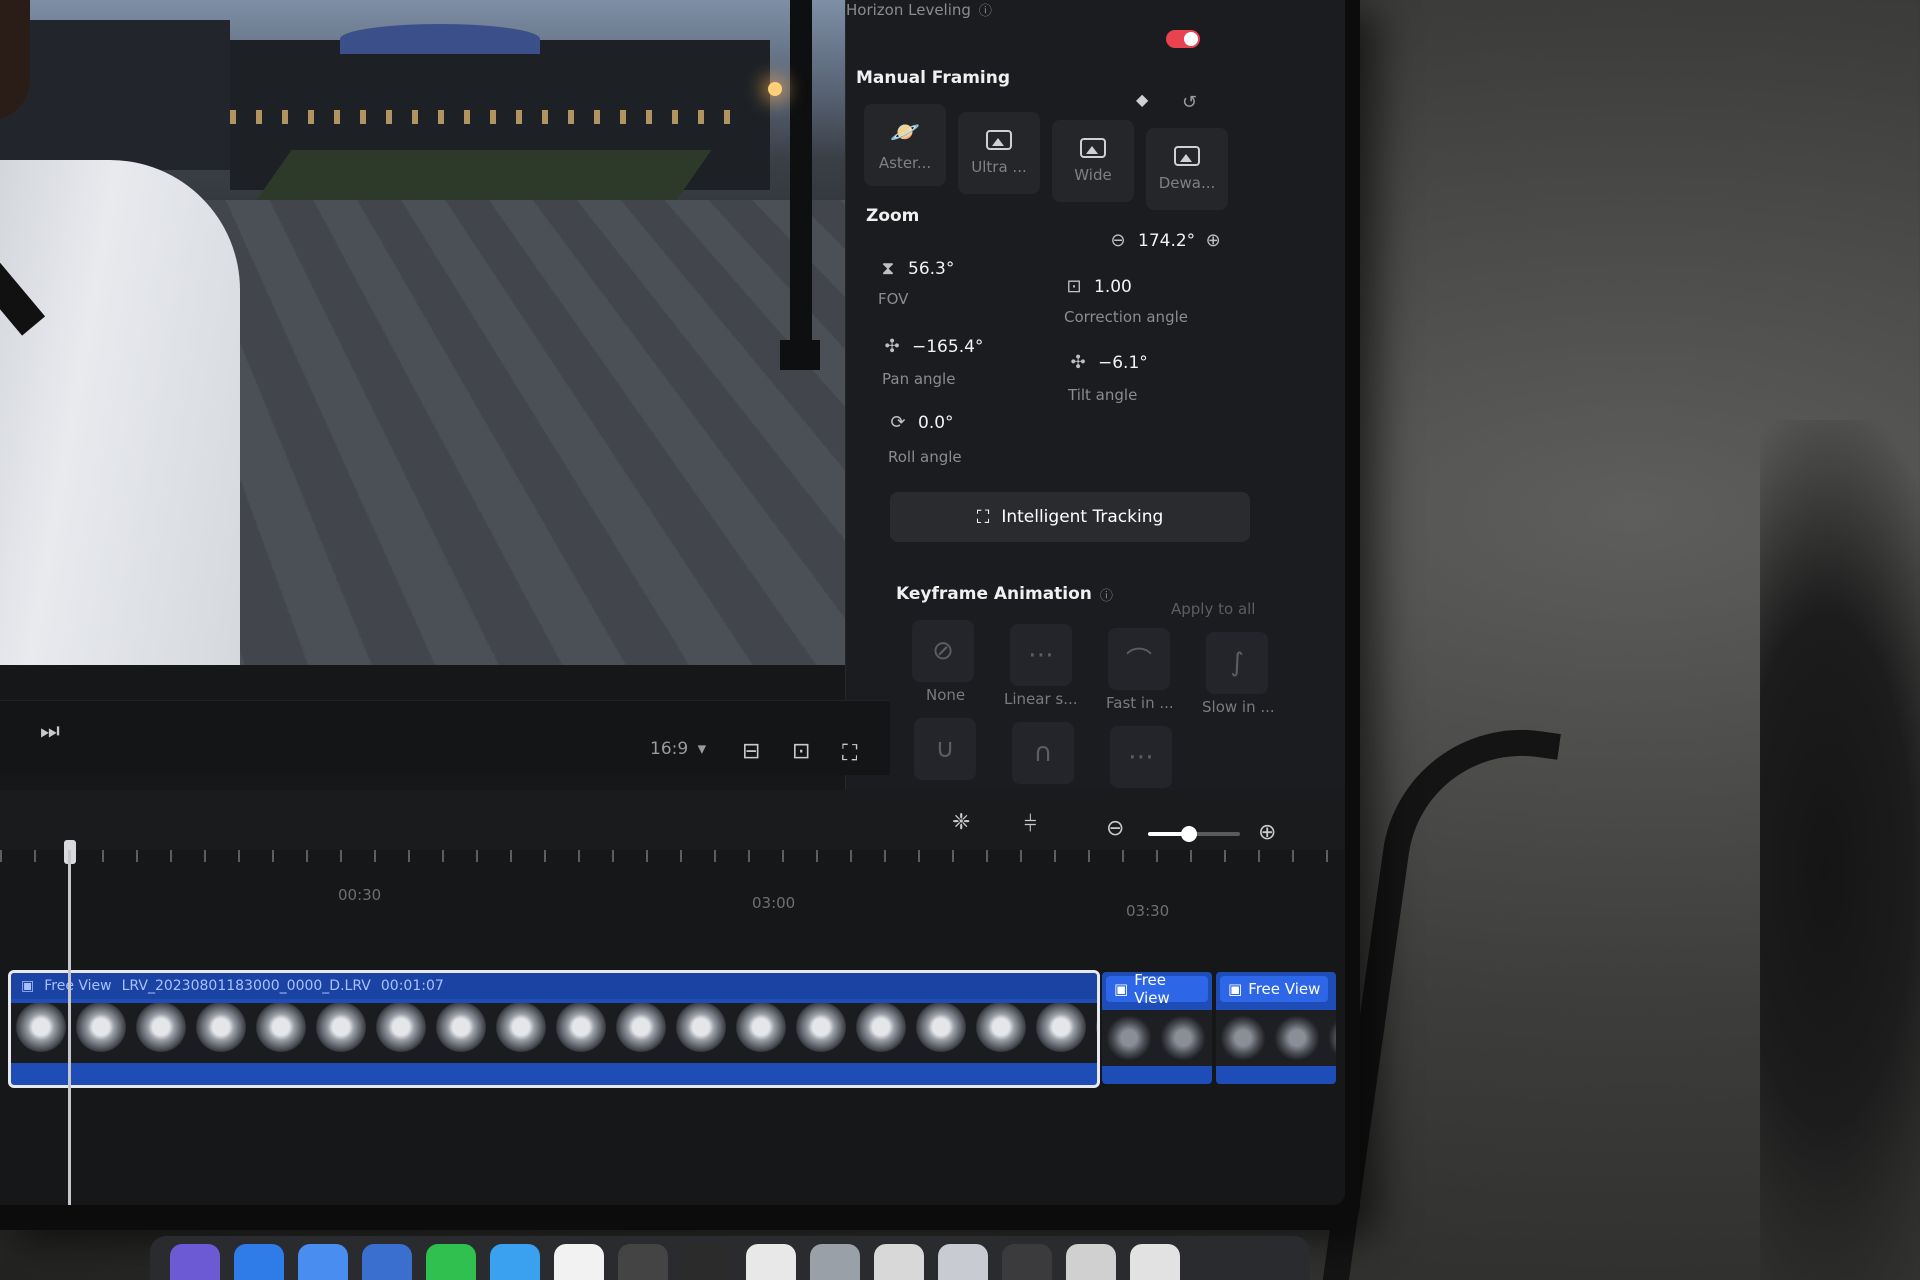 This screenshot has width=1920, height=1280. I want to click on fov-value: 56.3°, so click(931, 269).